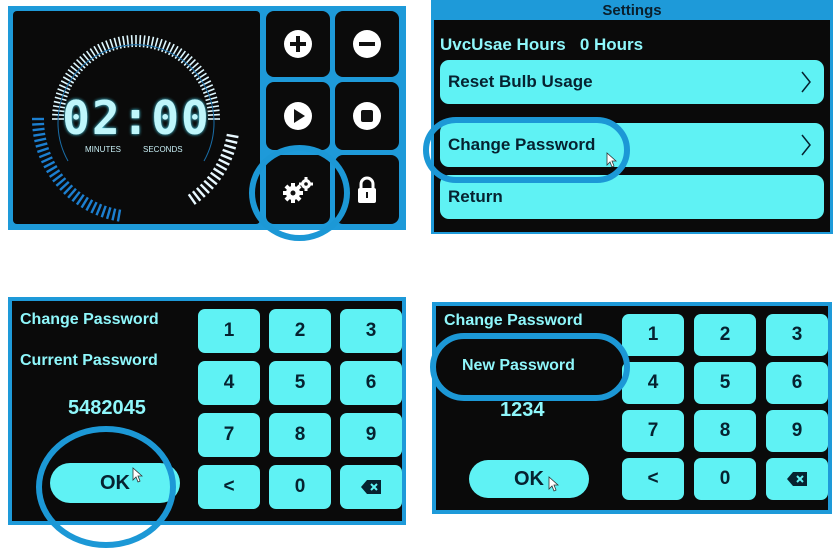 This screenshot has width=840, height=549. Describe the element at coordinates (163, 149) in the screenshot. I see `seconds-label: SECONDS` at that location.